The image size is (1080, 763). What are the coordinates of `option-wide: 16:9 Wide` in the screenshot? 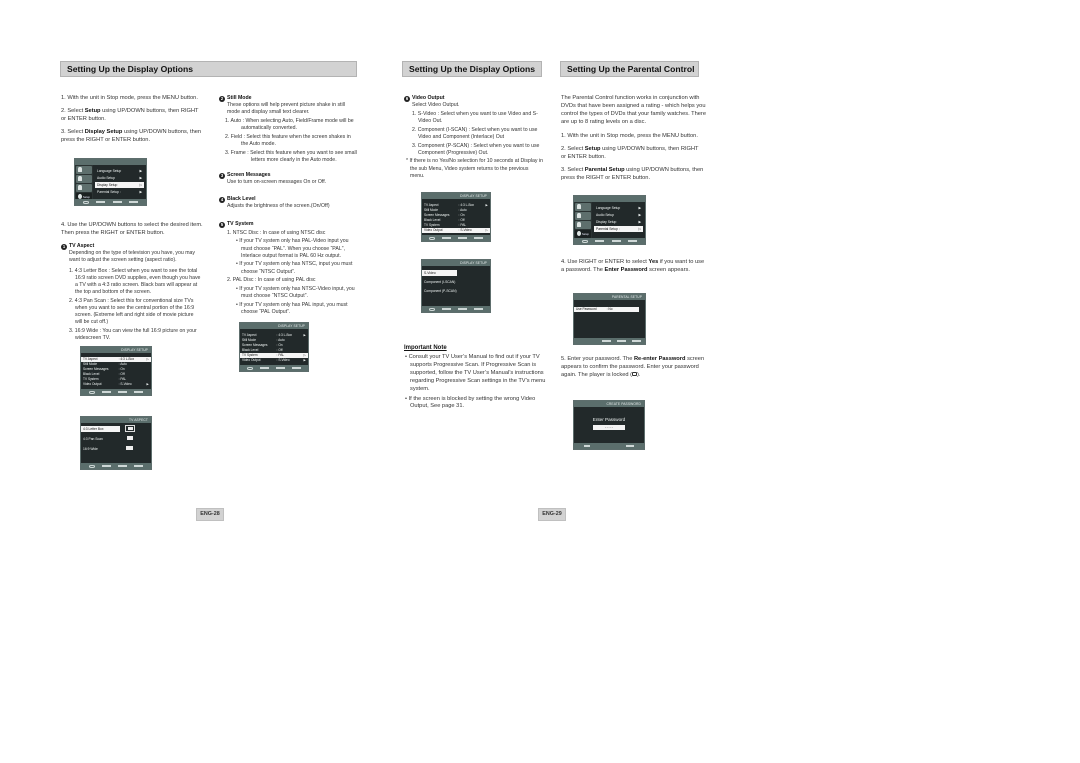 It's located at (102, 449).